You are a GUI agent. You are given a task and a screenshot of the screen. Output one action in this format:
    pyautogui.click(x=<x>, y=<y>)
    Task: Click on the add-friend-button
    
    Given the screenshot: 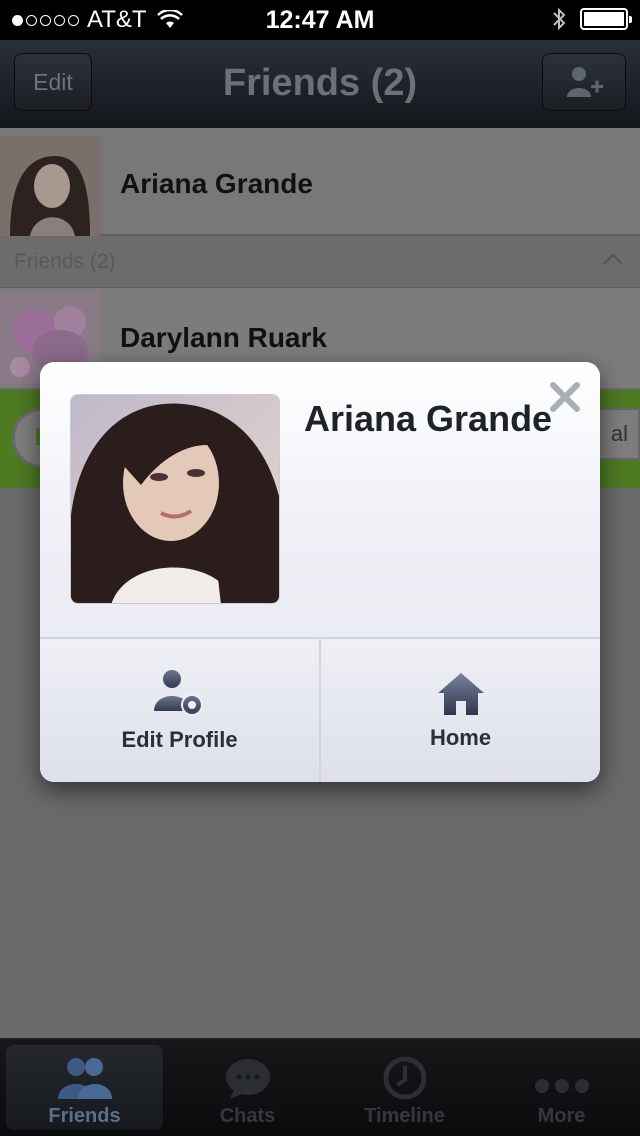 What is the action you would take?
    pyautogui.click(x=584, y=82)
    